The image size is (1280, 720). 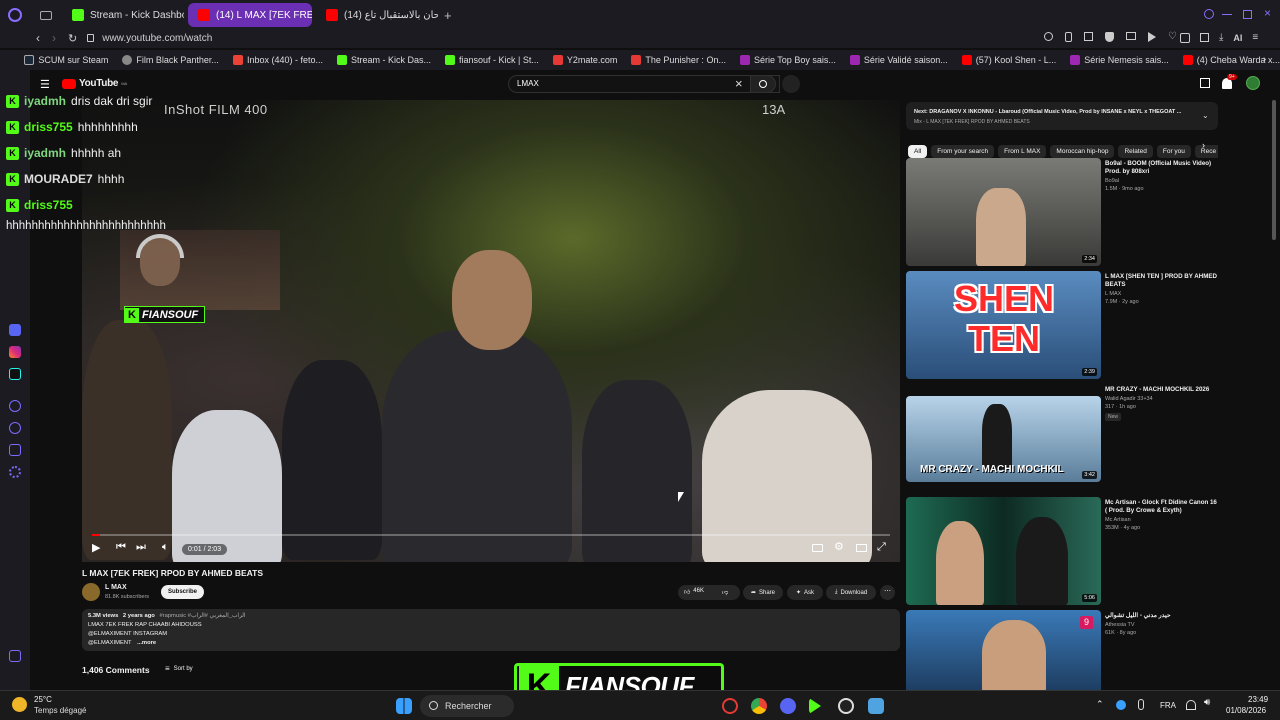 I want to click on app-icon, so click(x=876, y=706).